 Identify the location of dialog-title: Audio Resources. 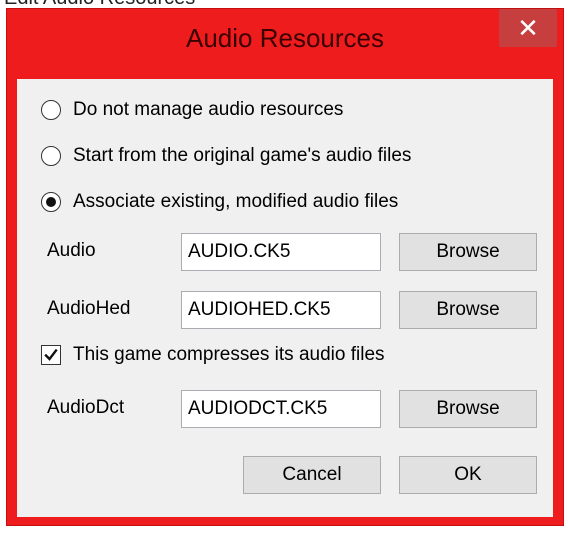
(285, 38).